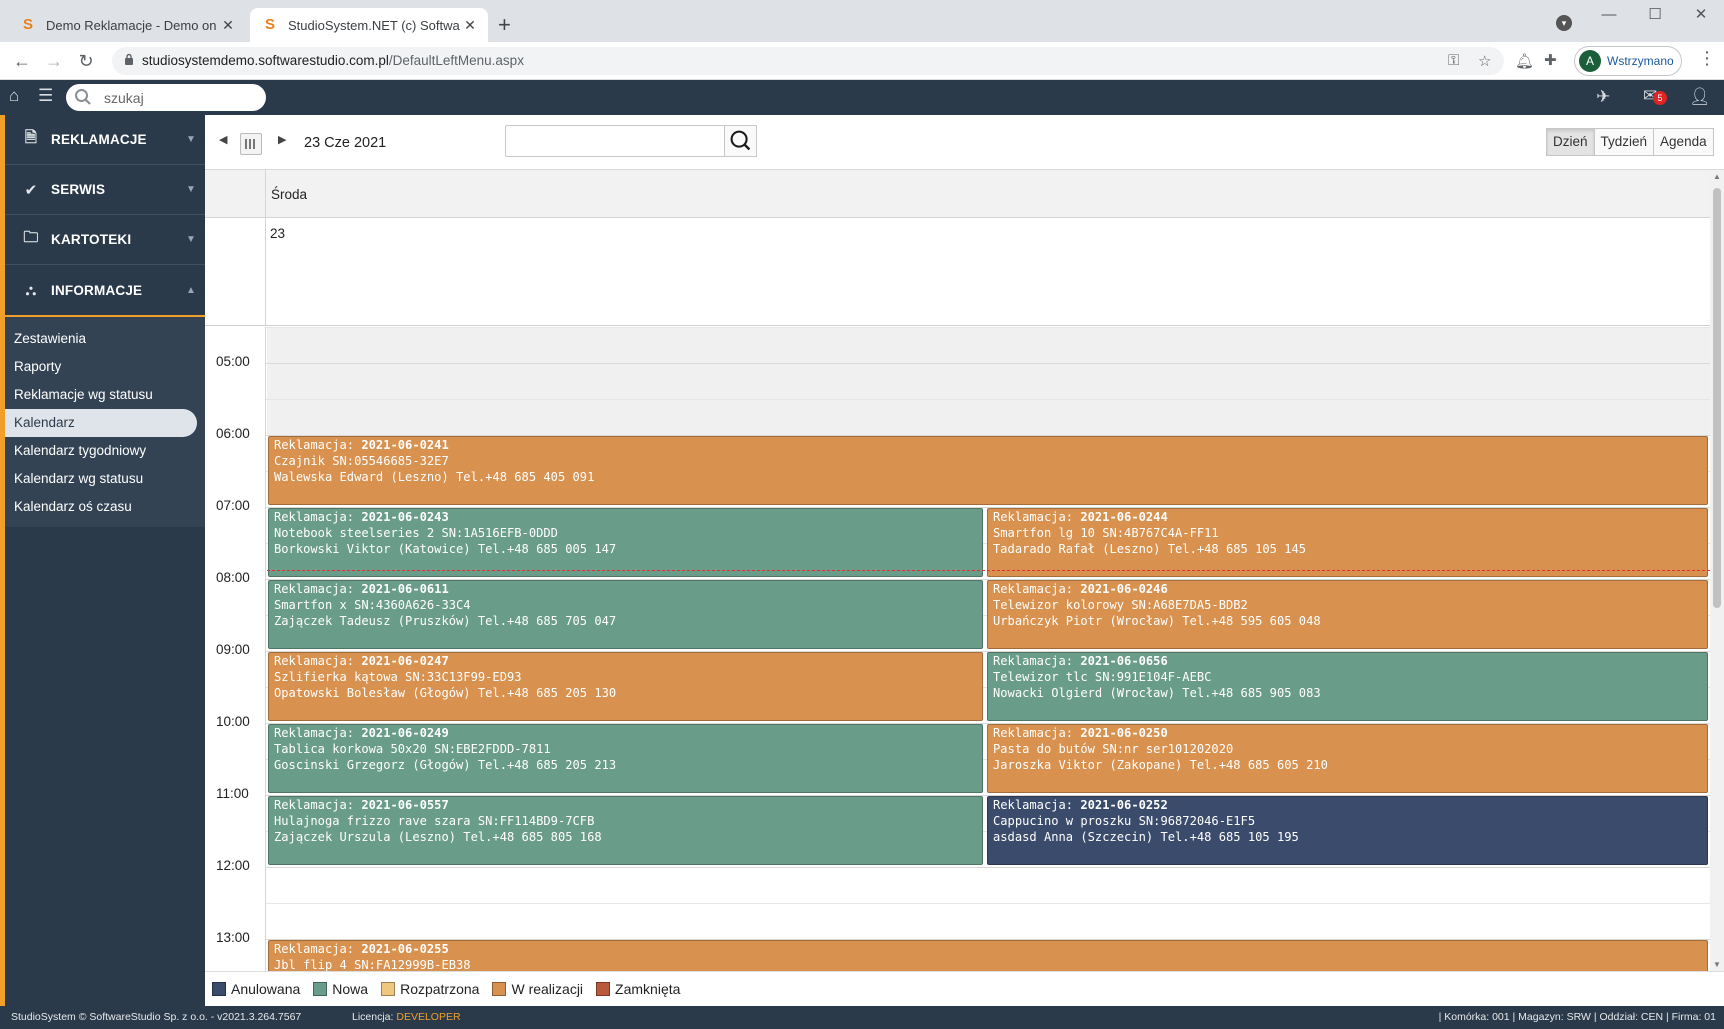  I want to click on sidebar-item-kalendarz-os-czasu: Kalendarz oś czasu, so click(101, 507).